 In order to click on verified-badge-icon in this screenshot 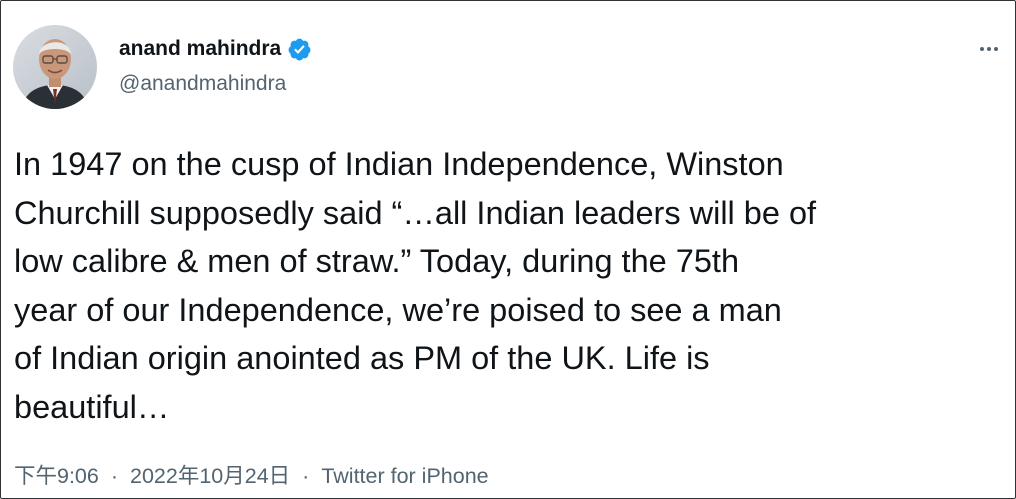, I will do `click(299, 49)`.